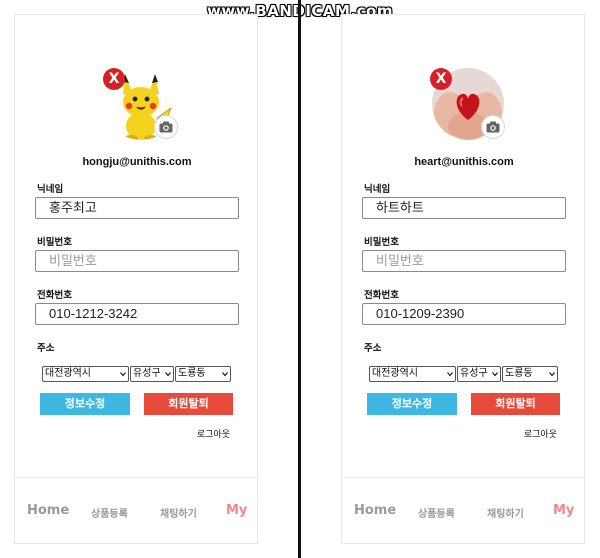 This screenshot has width=600, height=558. Describe the element at coordinates (464, 208) in the screenshot. I see `nickname-input: 하트하트` at that location.